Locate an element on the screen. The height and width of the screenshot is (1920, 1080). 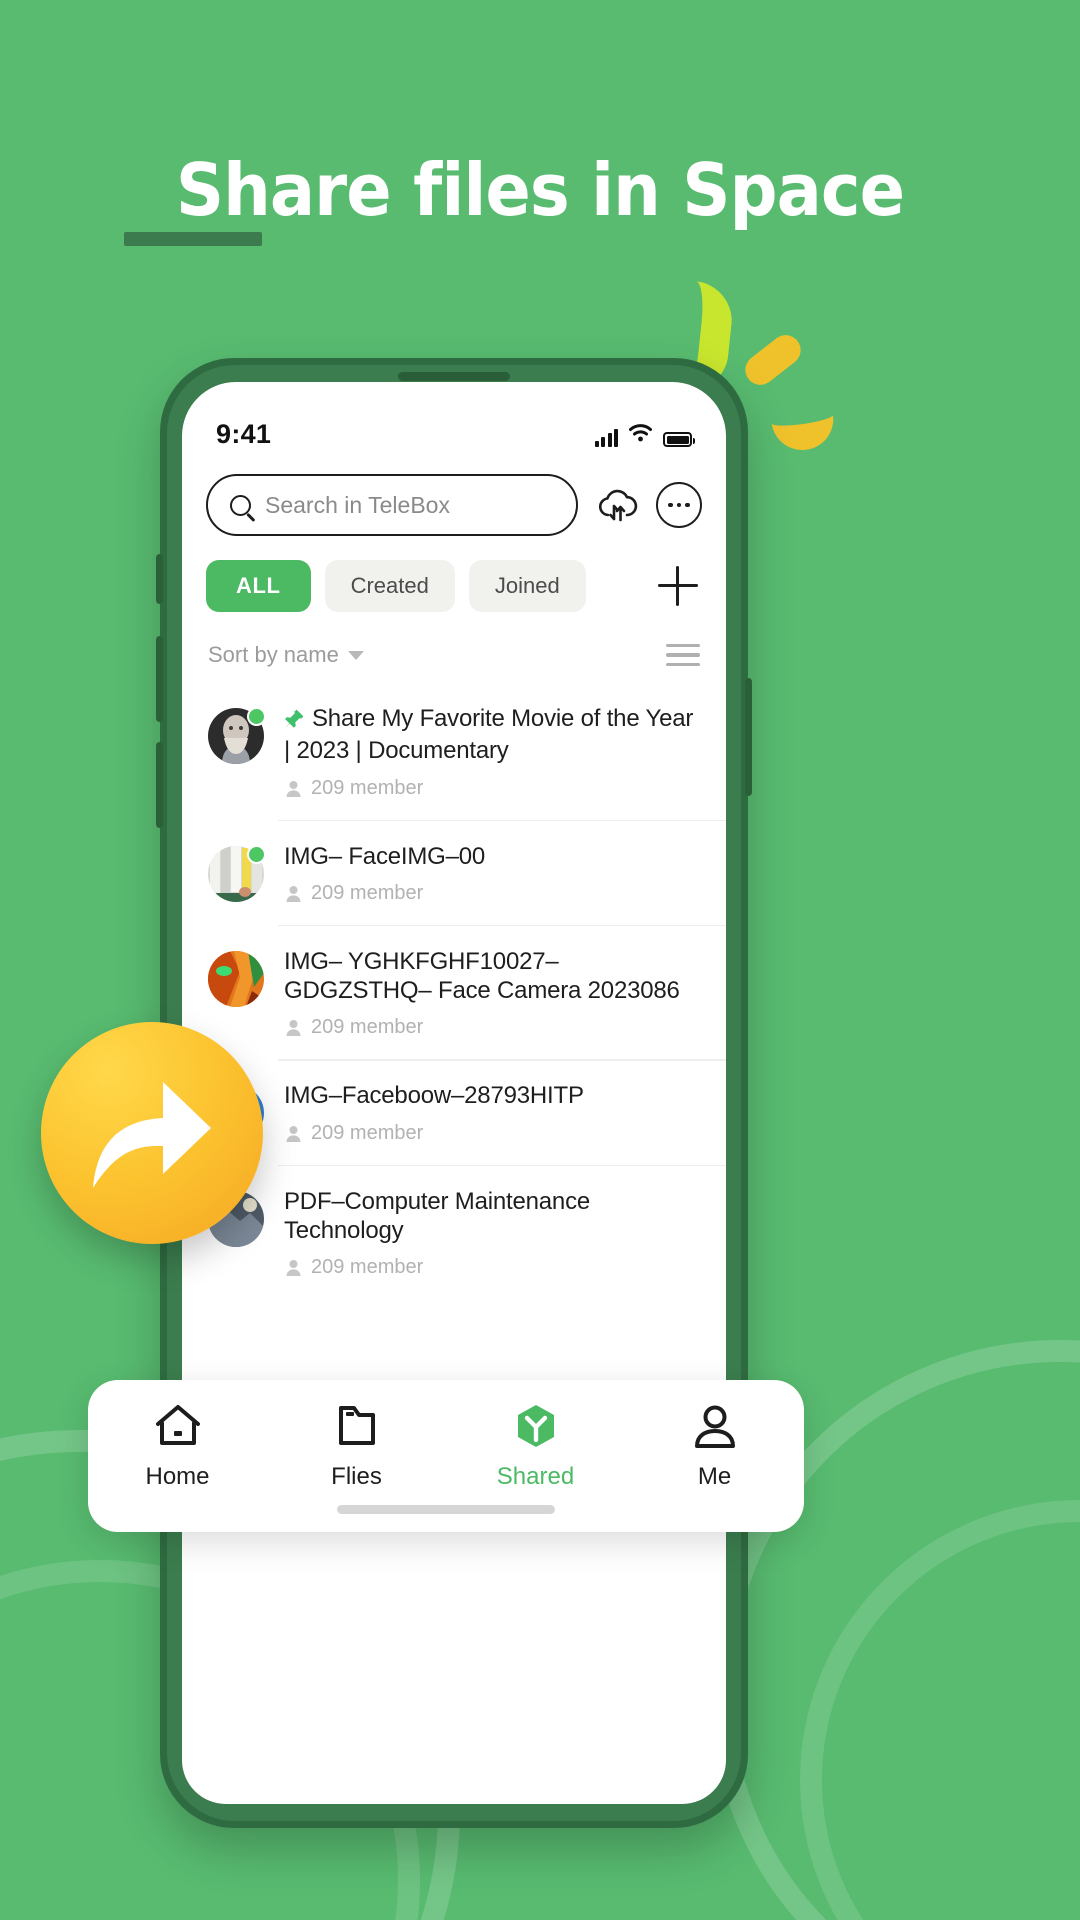
status-icons is located at coordinates (644, 437).